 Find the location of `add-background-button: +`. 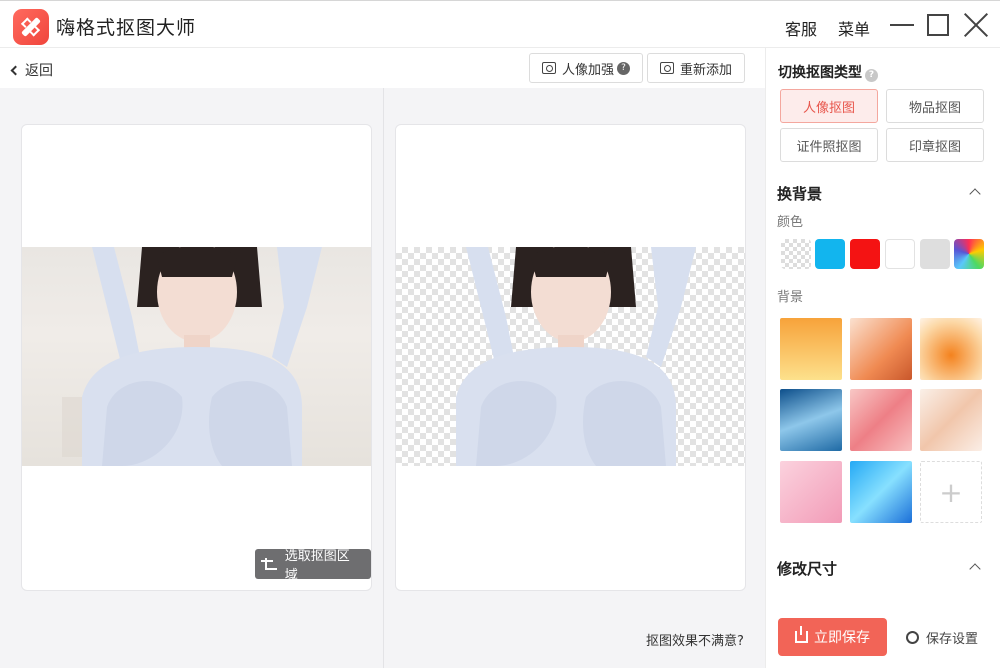

add-background-button: + is located at coordinates (951, 492).